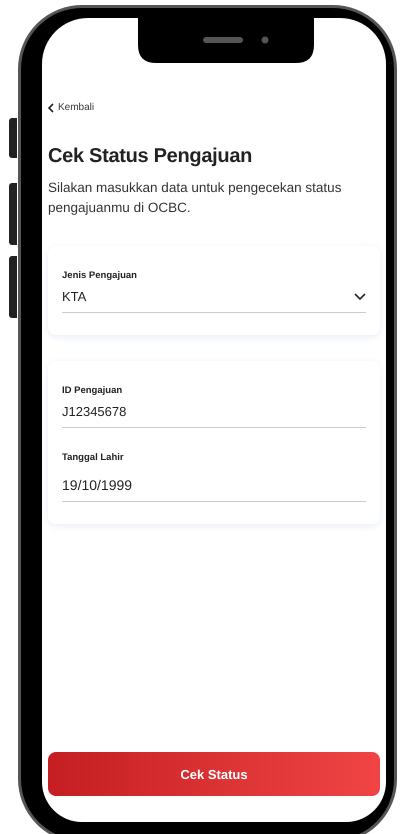 Image resolution: width=401 pixels, height=834 pixels. What do you see at coordinates (151, 156) in the screenshot?
I see `page-title: Cek Status Pengajuan` at bounding box center [151, 156].